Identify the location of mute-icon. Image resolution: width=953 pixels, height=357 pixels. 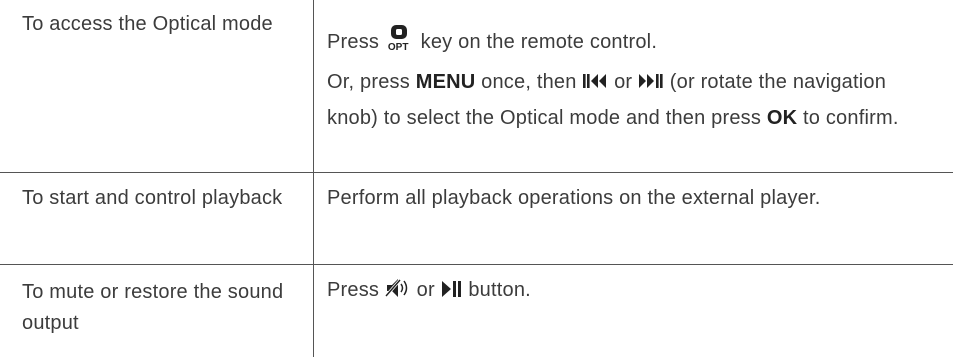
(397, 290).